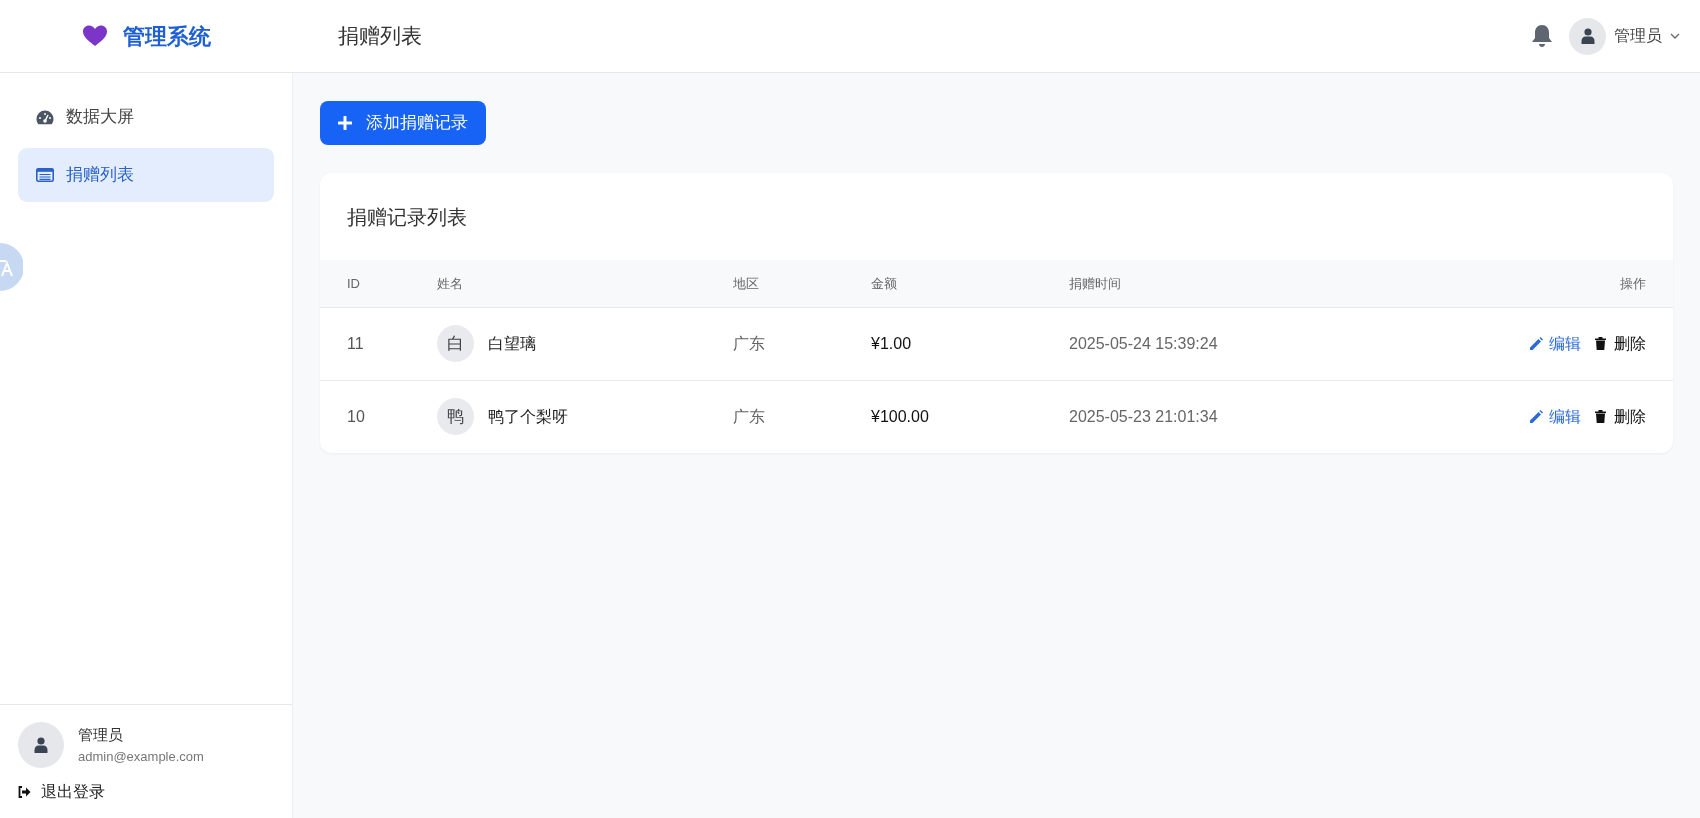 The image size is (1700, 818). I want to click on add-record-button: 添加捐赠记录, so click(403, 123).